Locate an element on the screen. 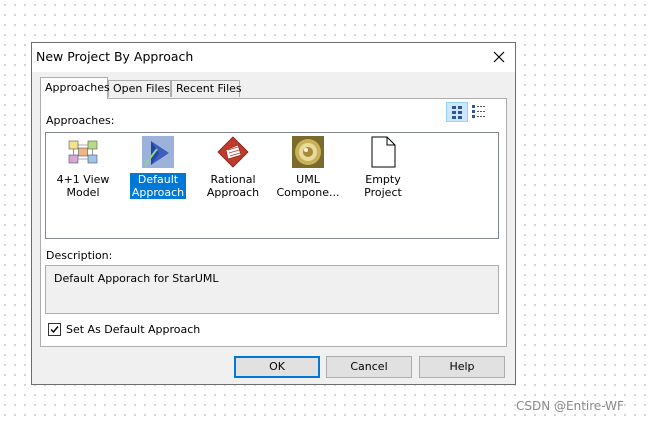  four-plus-one-view-icon is located at coordinates (83, 152).